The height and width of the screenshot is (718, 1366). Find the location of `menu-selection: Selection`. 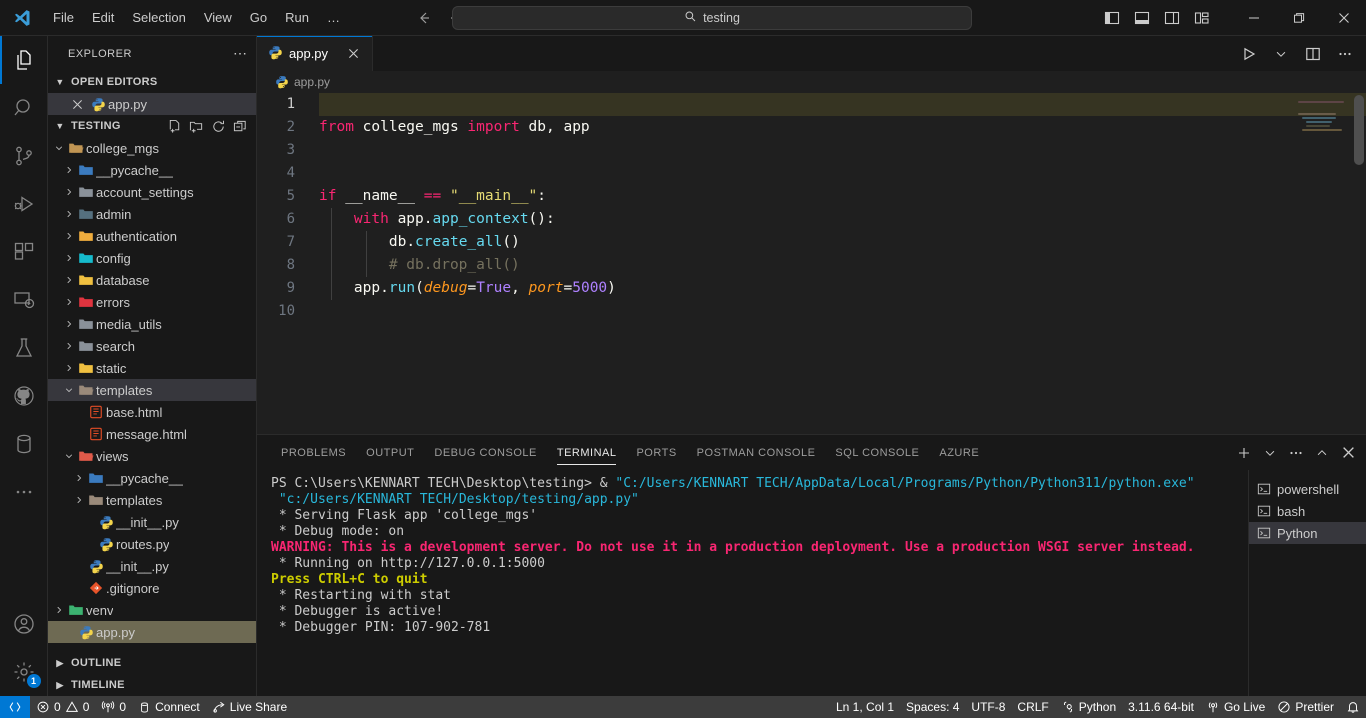

menu-selection: Selection is located at coordinates (158, 18).